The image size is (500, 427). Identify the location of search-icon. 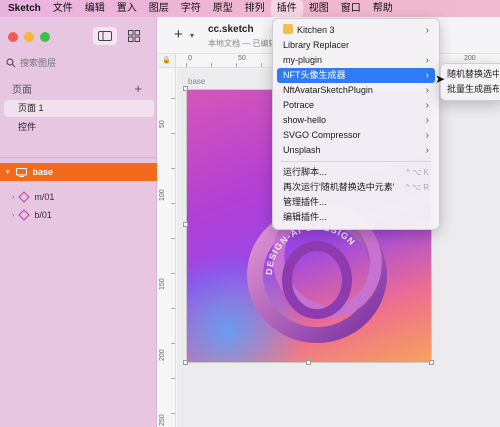
(11, 63).